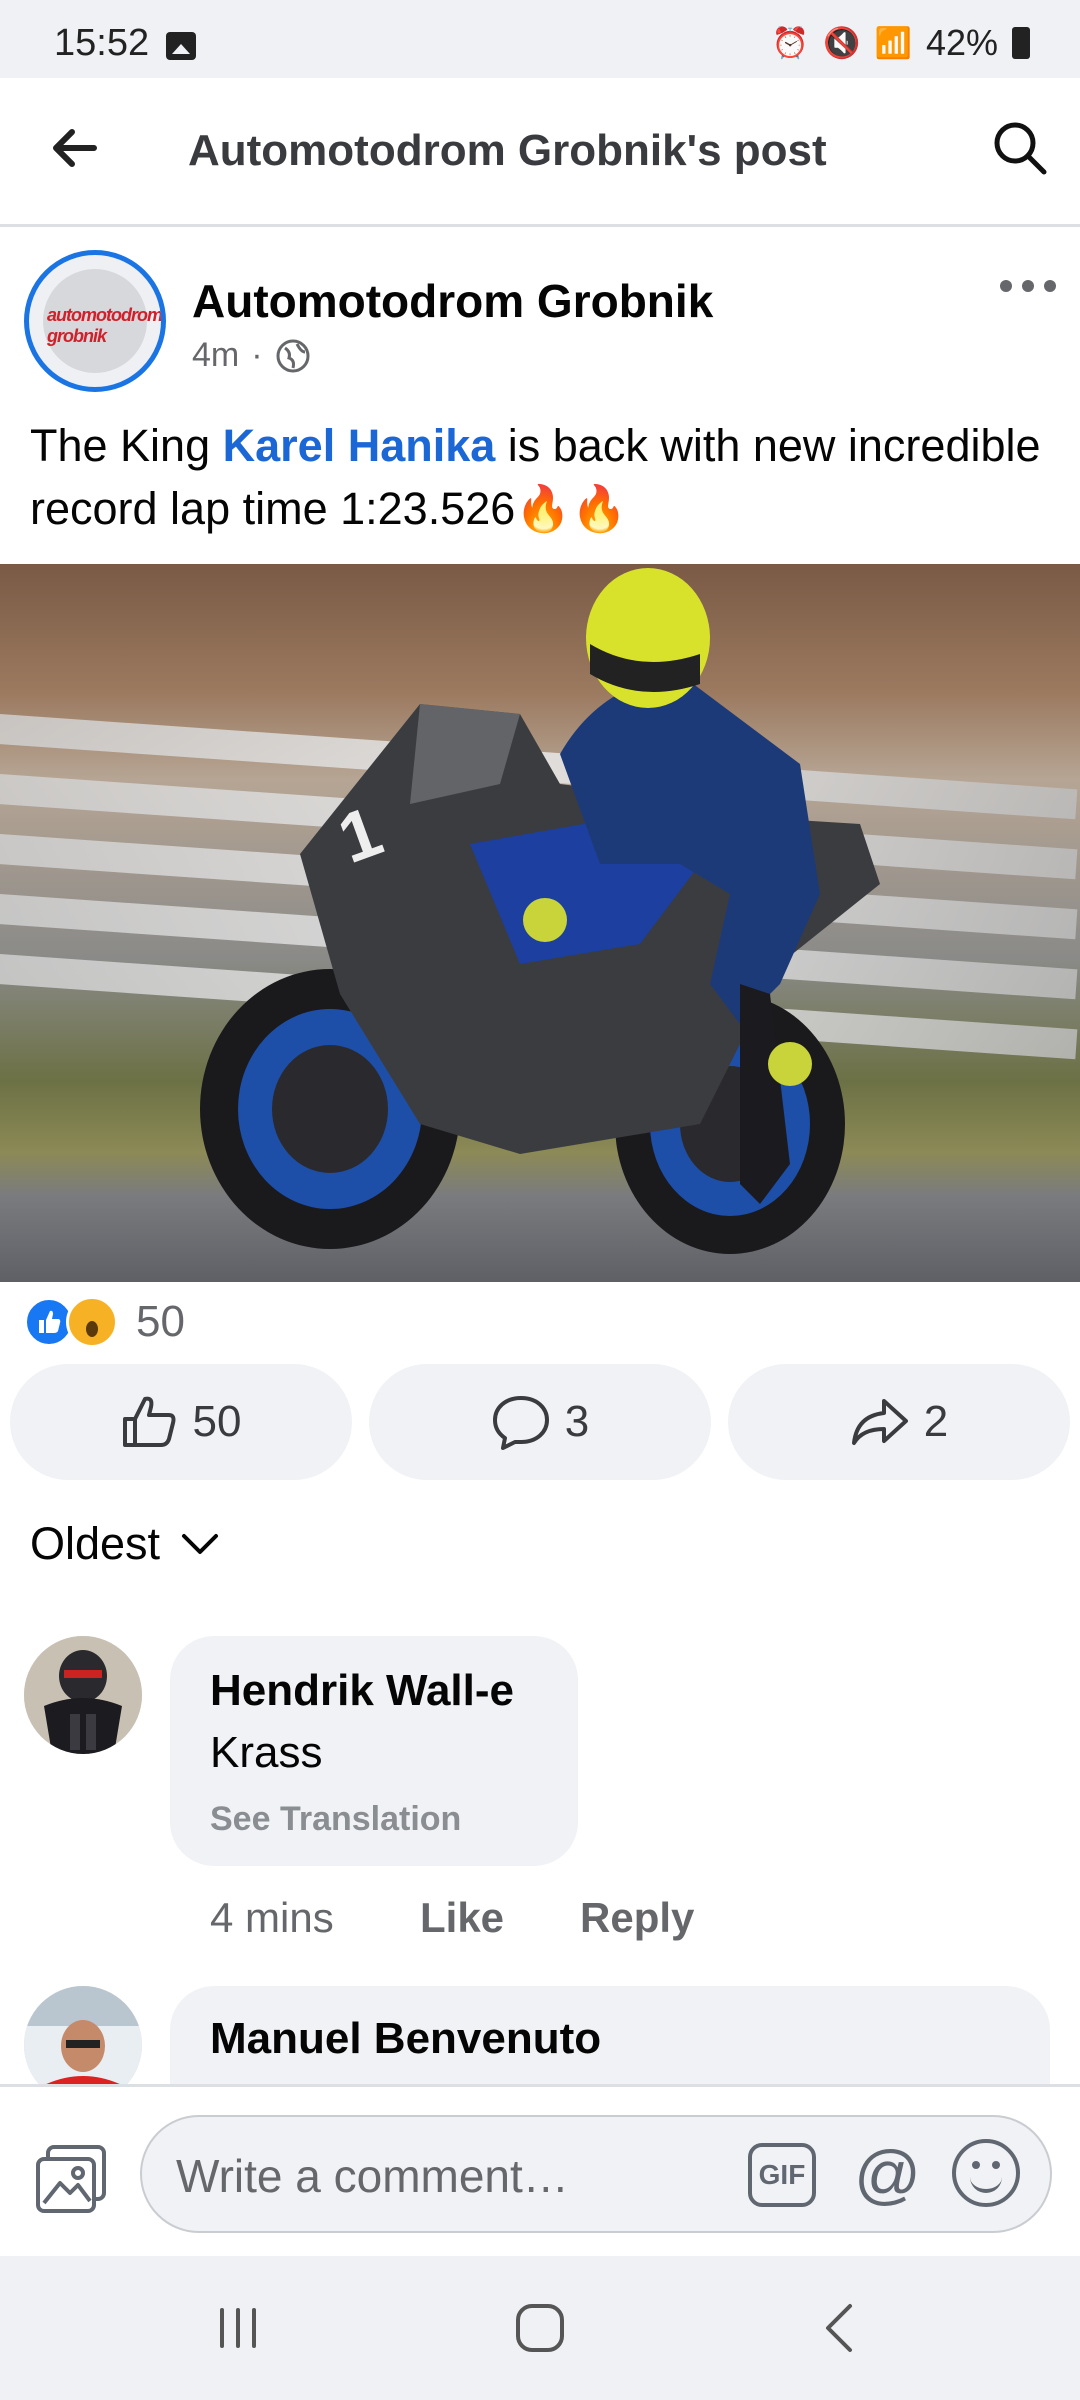 The height and width of the screenshot is (2400, 1080). I want to click on share-arrow-icon, so click(879, 1422).